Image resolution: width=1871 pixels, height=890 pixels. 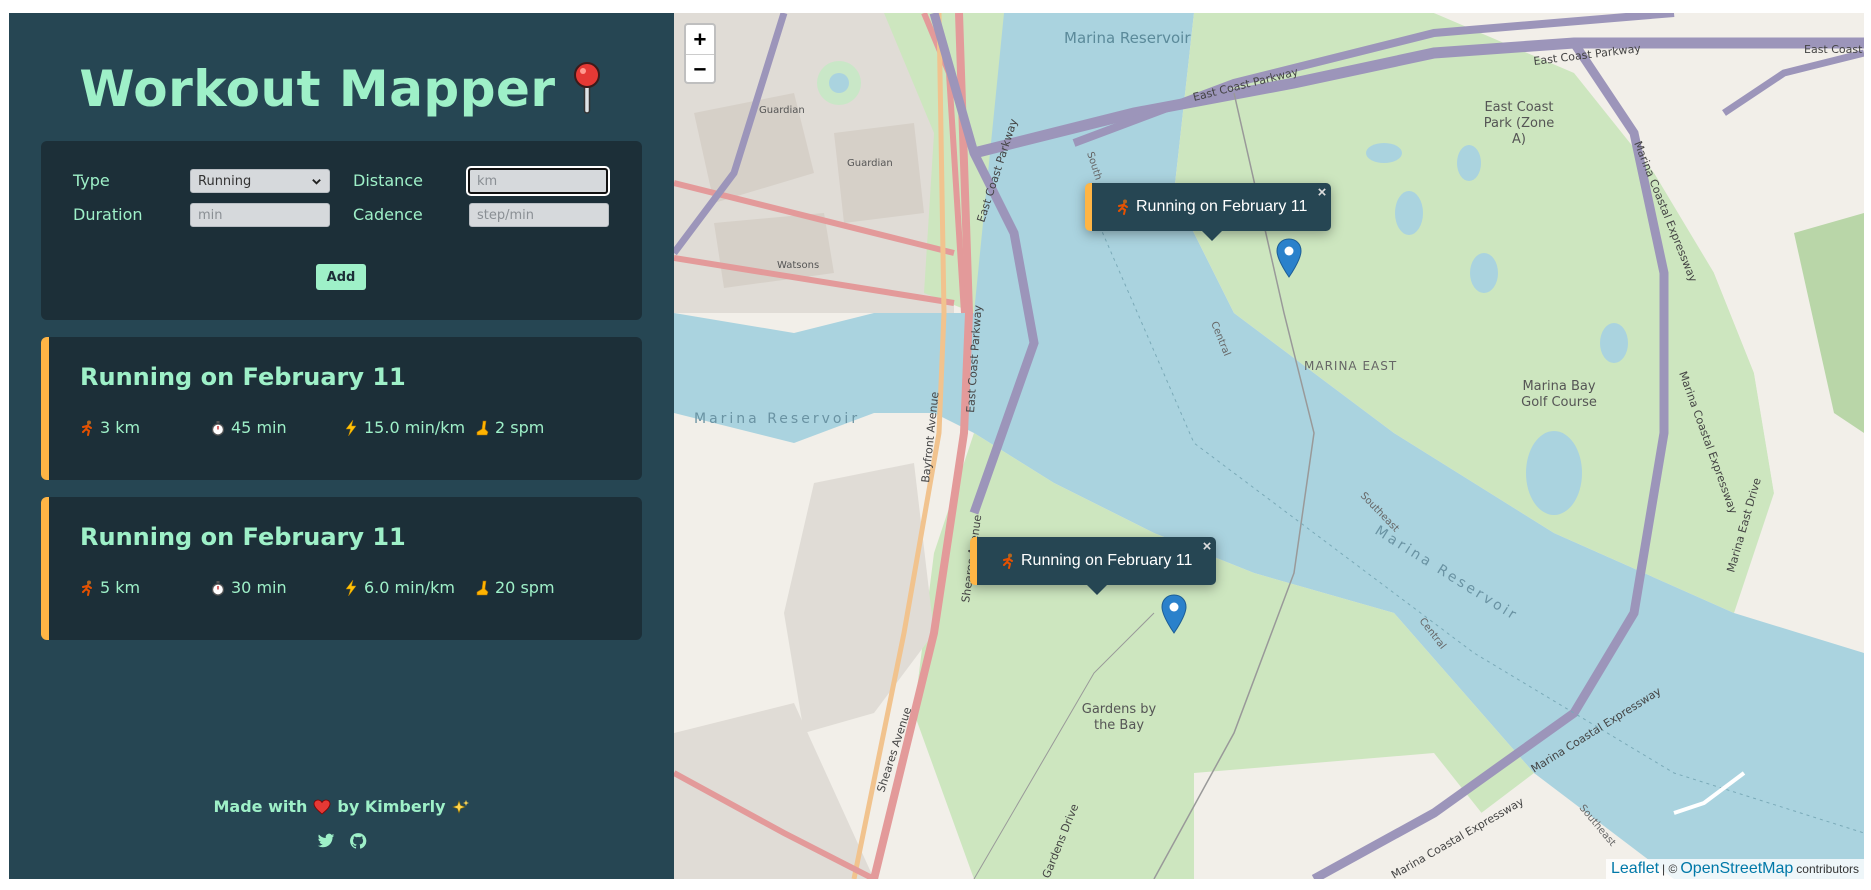 I want to click on map-label: Marina Bay, so click(x=1558, y=386).